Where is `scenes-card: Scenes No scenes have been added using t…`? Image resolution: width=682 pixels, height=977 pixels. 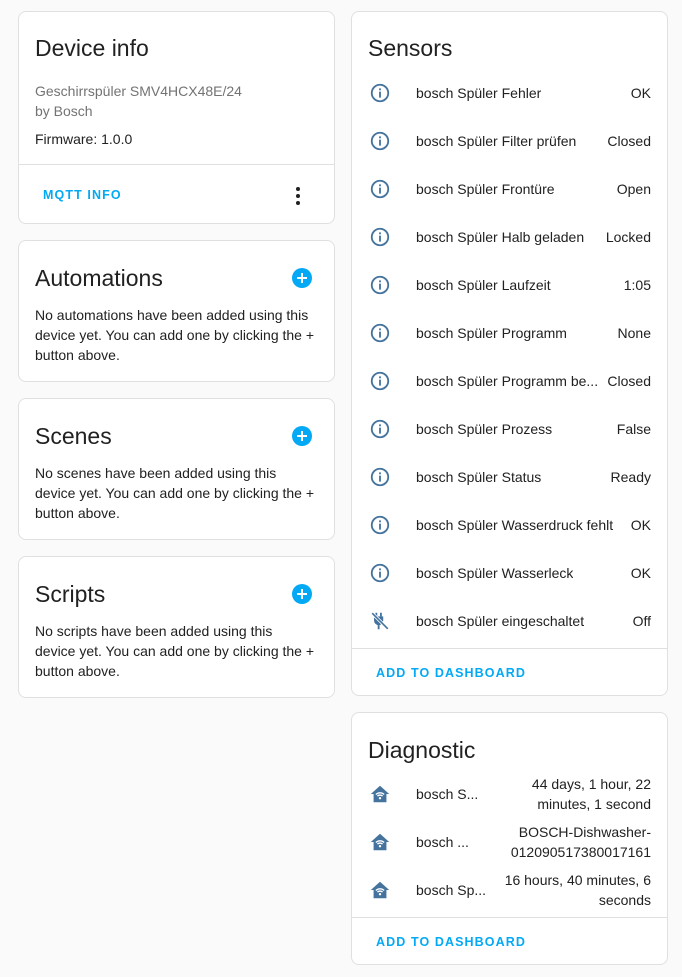
scenes-card: Scenes No scenes have been added using t… is located at coordinates (176, 469).